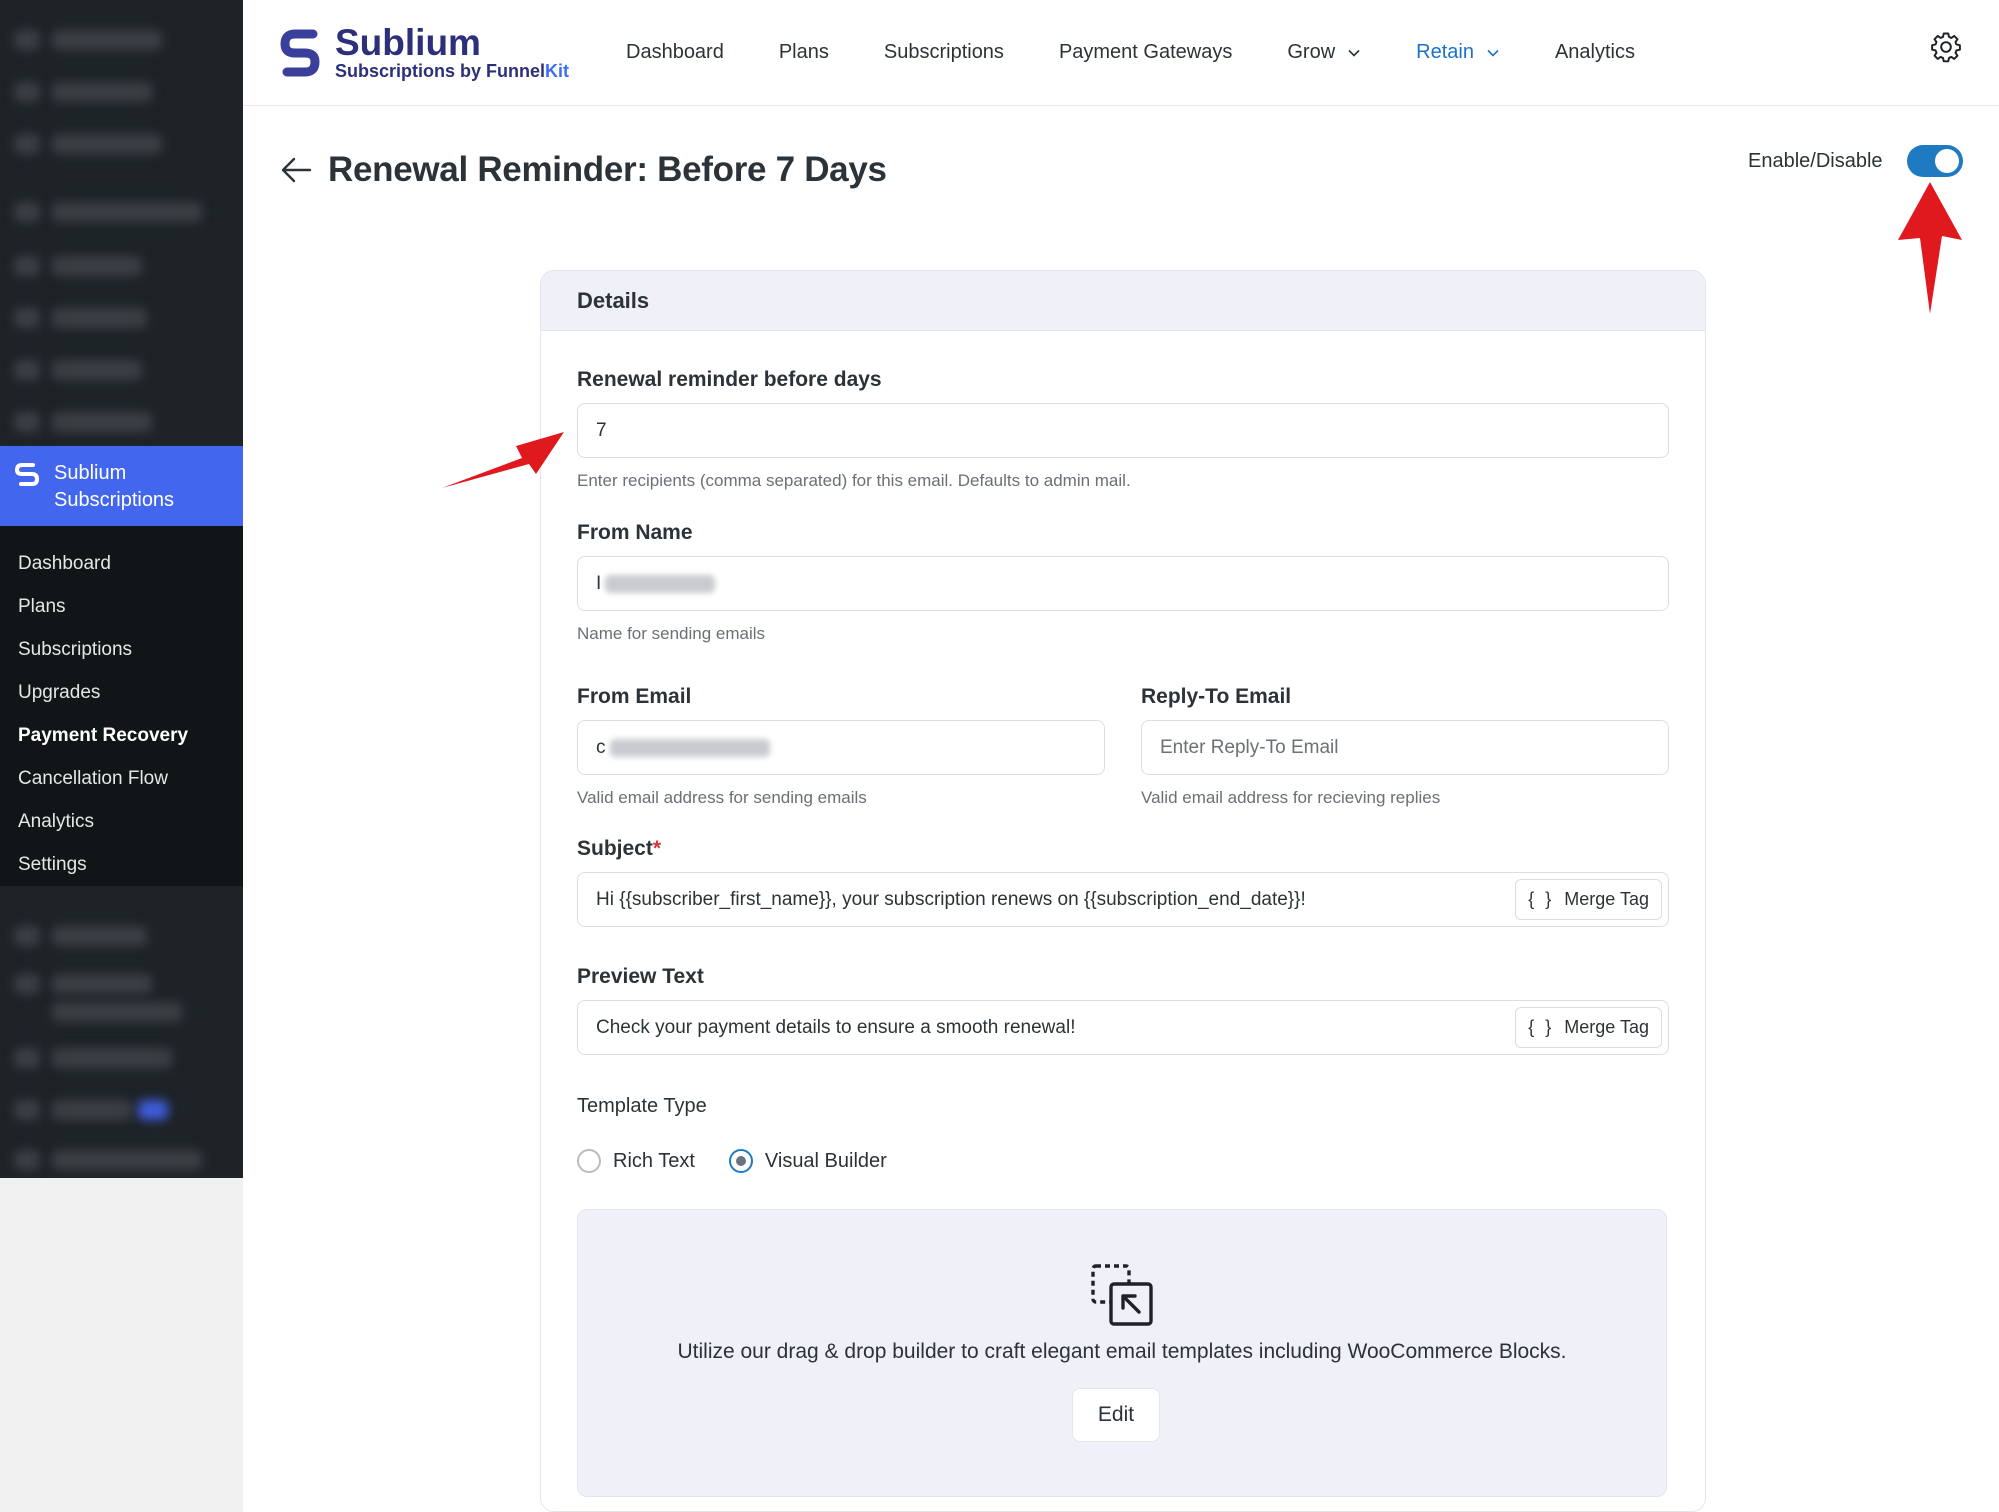 The width and height of the screenshot is (1999, 1512). Describe the element at coordinates (121, 778) in the screenshot. I see `submenu-cancellation-flow: Cancellation Flow` at that location.